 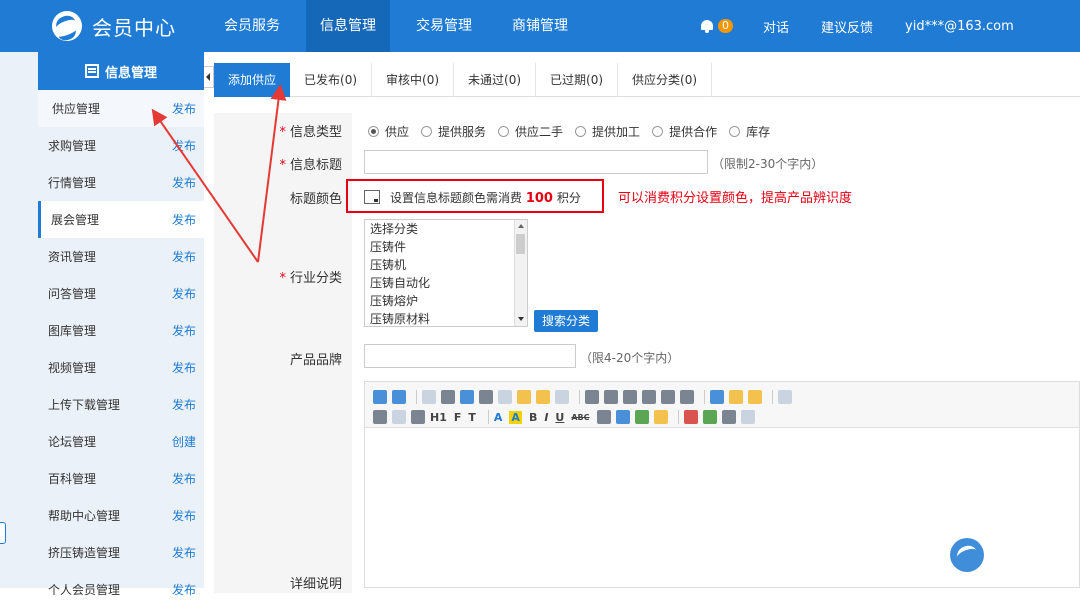 I want to click on category-option: 选择分类, so click(x=446, y=229).